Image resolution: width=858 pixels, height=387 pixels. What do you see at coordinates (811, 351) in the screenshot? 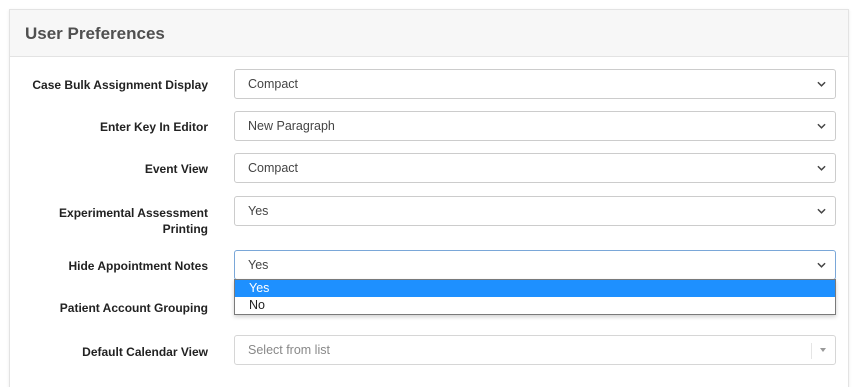
I see `select-separator` at bounding box center [811, 351].